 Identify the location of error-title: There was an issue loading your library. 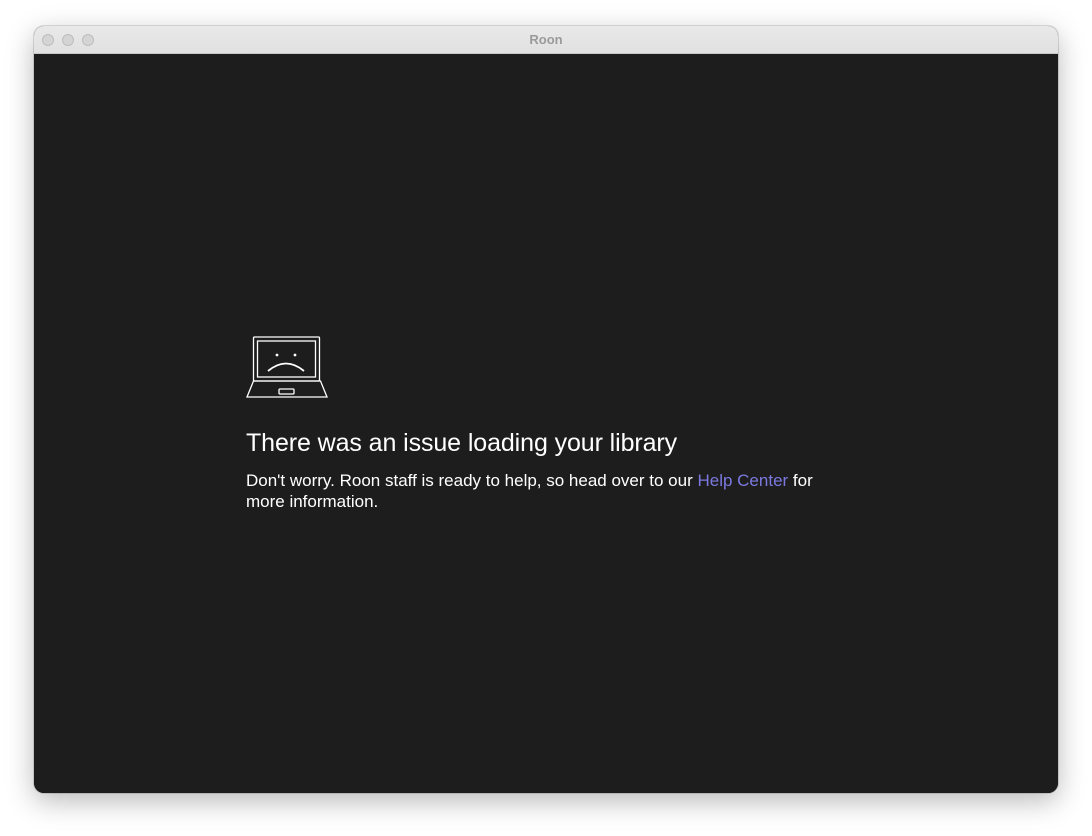
(462, 443).